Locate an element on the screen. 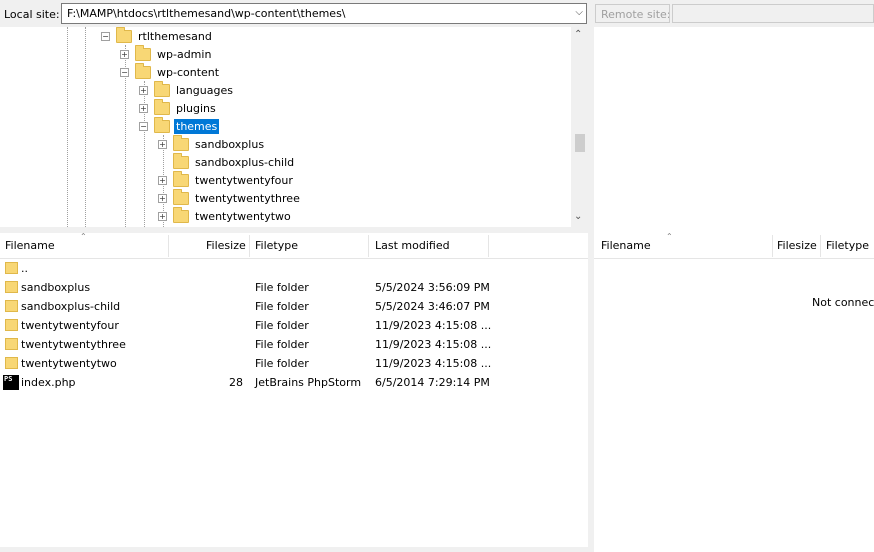 The width and height of the screenshot is (874, 552). tree-node-twentytwentythree: + twentytwentythree is located at coordinates (230, 197).